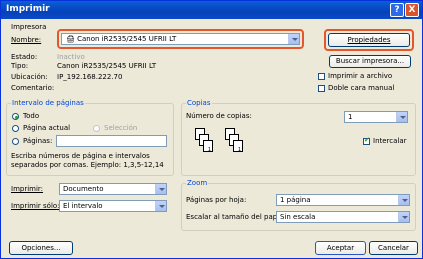  Describe the element at coordinates (397, 10) in the screenshot. I see `help-button: ?` at that location.